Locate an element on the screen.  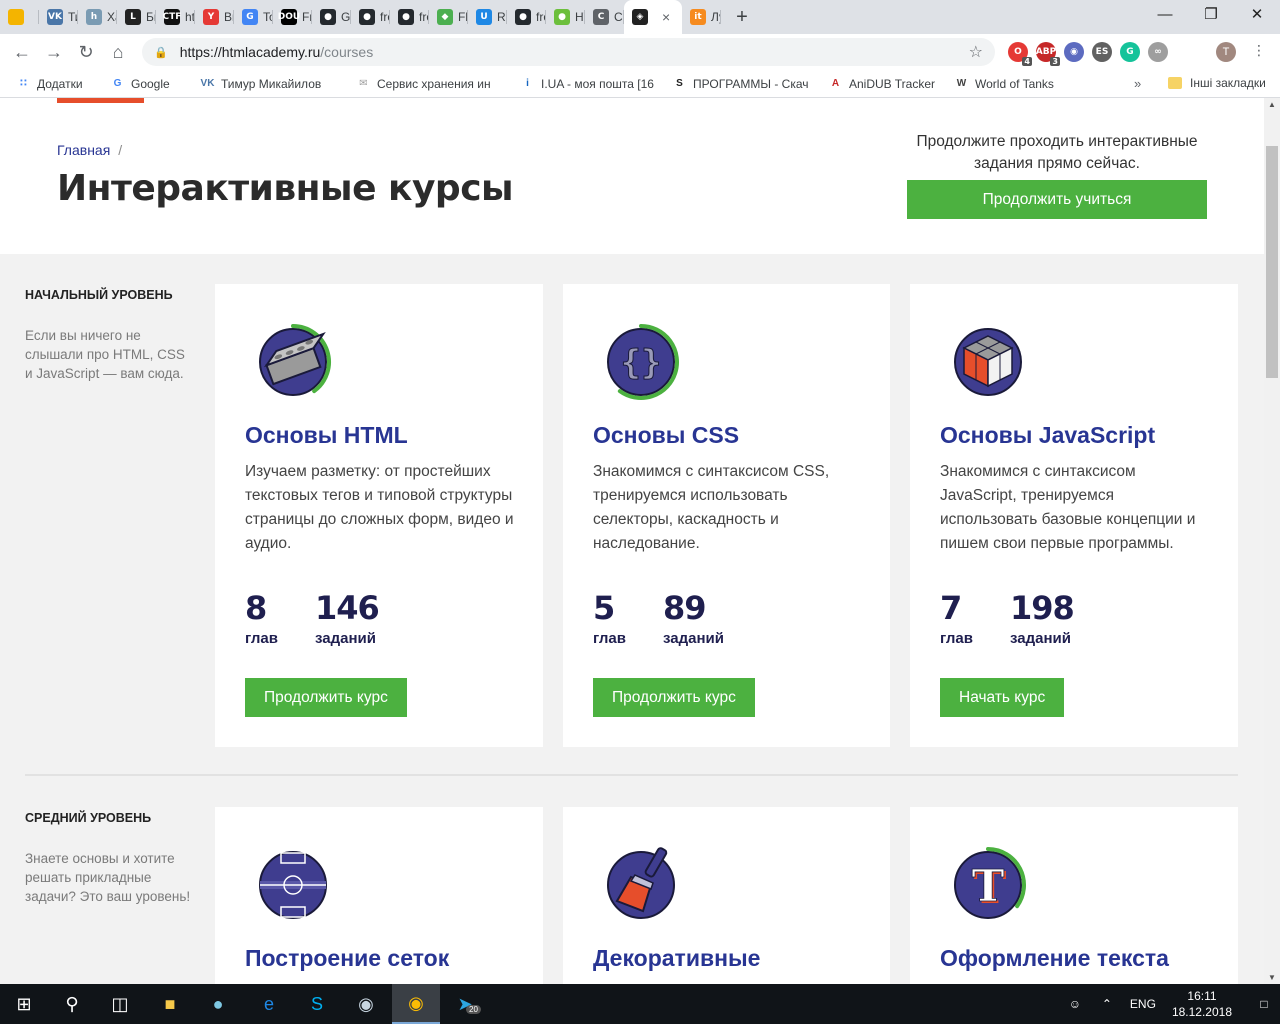
course-card-decorative: Декоративные is located at coordinates (726, 895).